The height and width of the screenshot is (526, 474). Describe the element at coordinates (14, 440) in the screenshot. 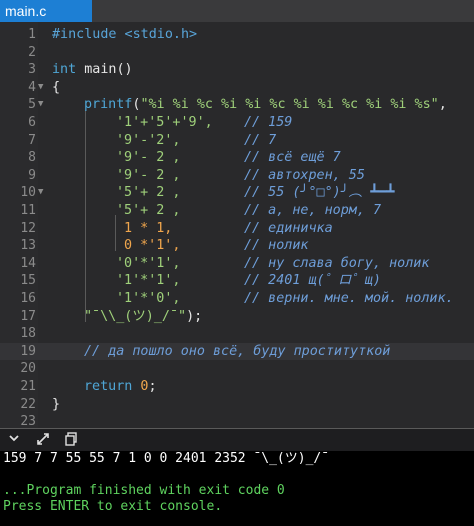

I see `chevron-down-icon` at that location.